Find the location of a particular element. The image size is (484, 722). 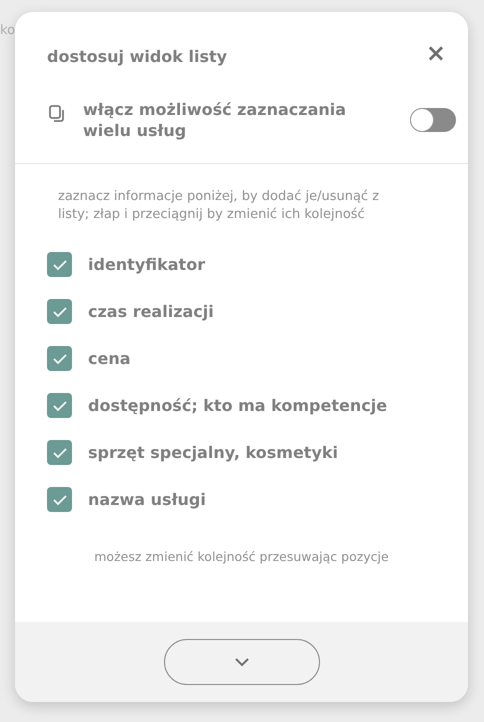

toggle-switch is located at coordinates (433, 120).